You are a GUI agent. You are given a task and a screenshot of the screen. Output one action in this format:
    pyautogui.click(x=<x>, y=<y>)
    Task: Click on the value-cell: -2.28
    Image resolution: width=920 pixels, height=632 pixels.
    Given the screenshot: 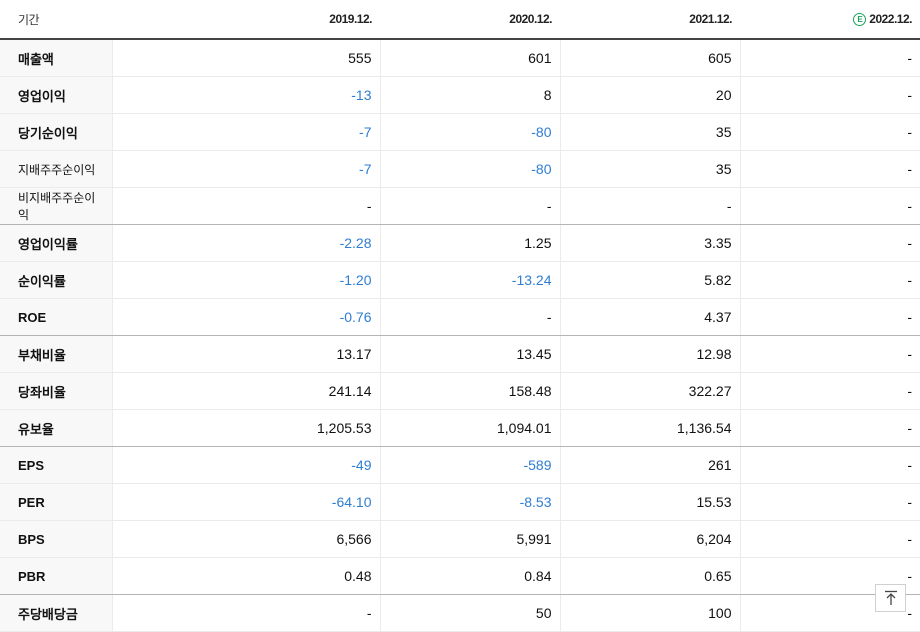 What is the action you would take?
    pyautogui.click(x=245, y=243)
    